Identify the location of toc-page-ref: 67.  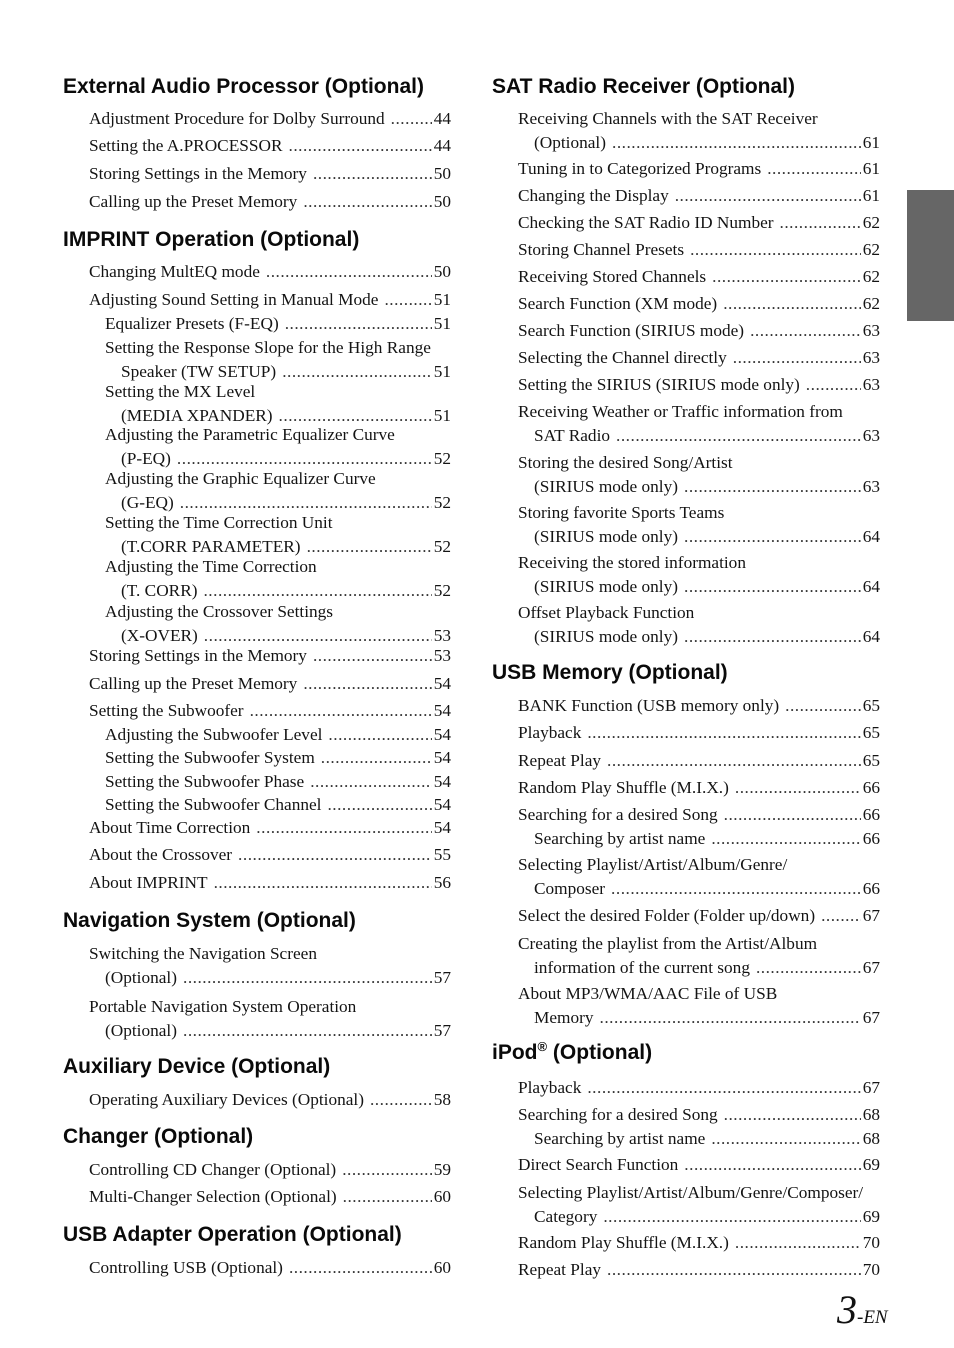
(871, 1087).